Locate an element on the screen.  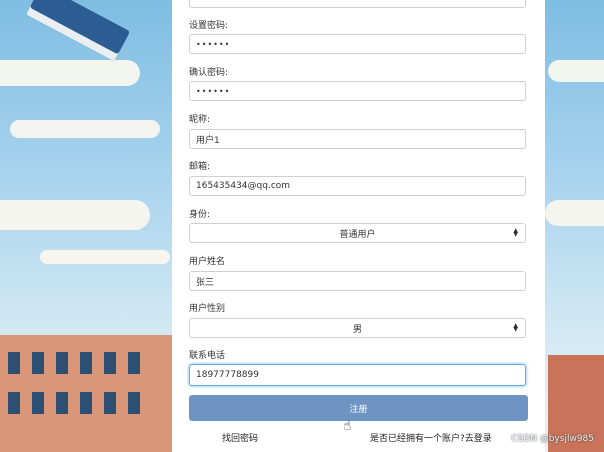
username-input-partial is located at coordinates (357, 4).